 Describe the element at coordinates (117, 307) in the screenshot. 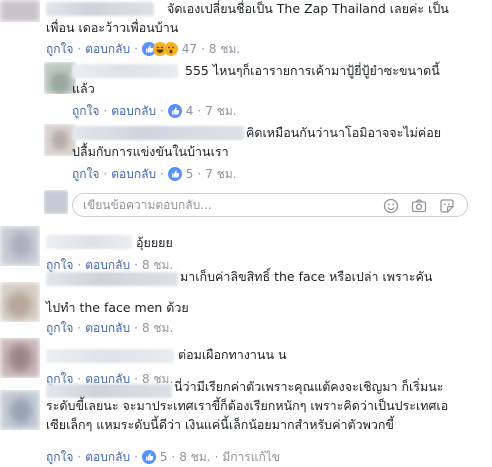

I see `comment-text: ไปทำ the face men ด้วย` at that location.